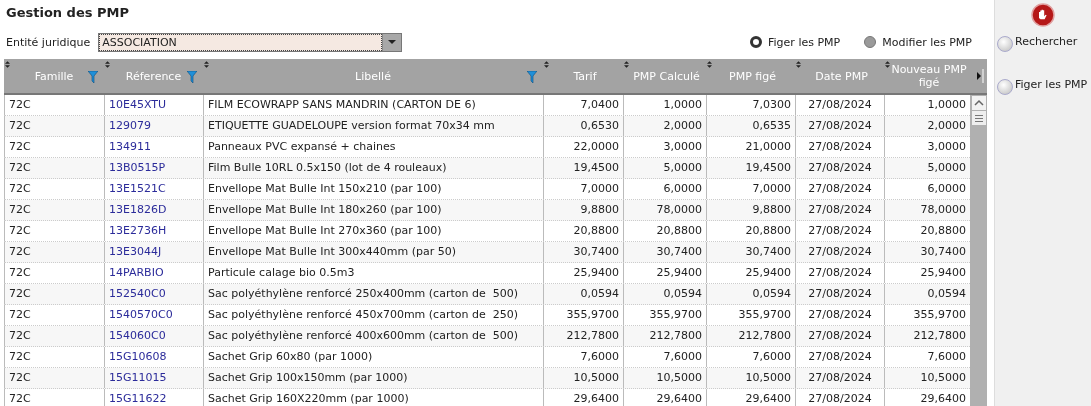  I want to click on table-cell: 7,6000, so click(682, 356).